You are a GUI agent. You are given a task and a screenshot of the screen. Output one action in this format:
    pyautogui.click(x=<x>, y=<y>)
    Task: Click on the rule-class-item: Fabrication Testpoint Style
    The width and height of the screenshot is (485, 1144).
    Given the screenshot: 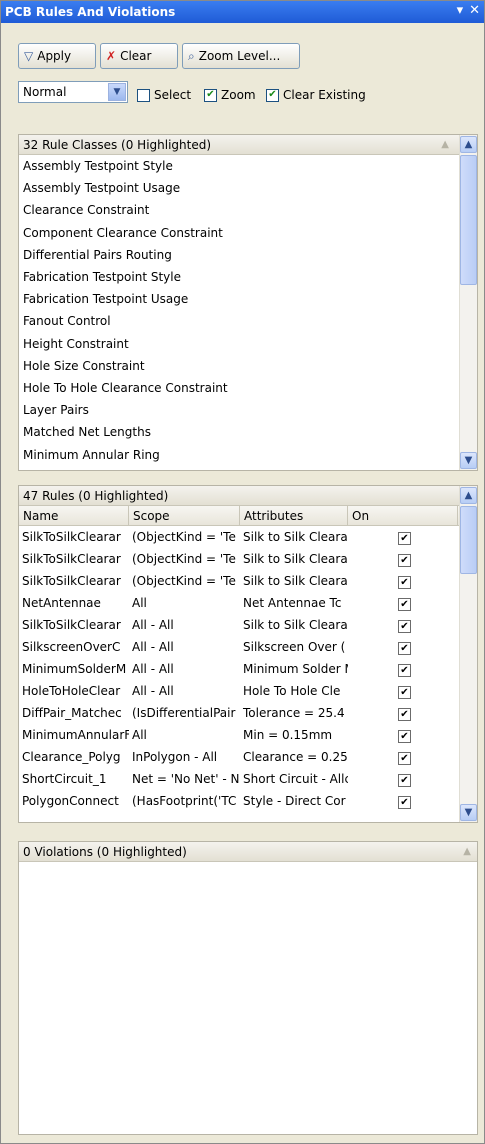 What is the action you would take?
    pyautogui.click(x=248, y=277)
    